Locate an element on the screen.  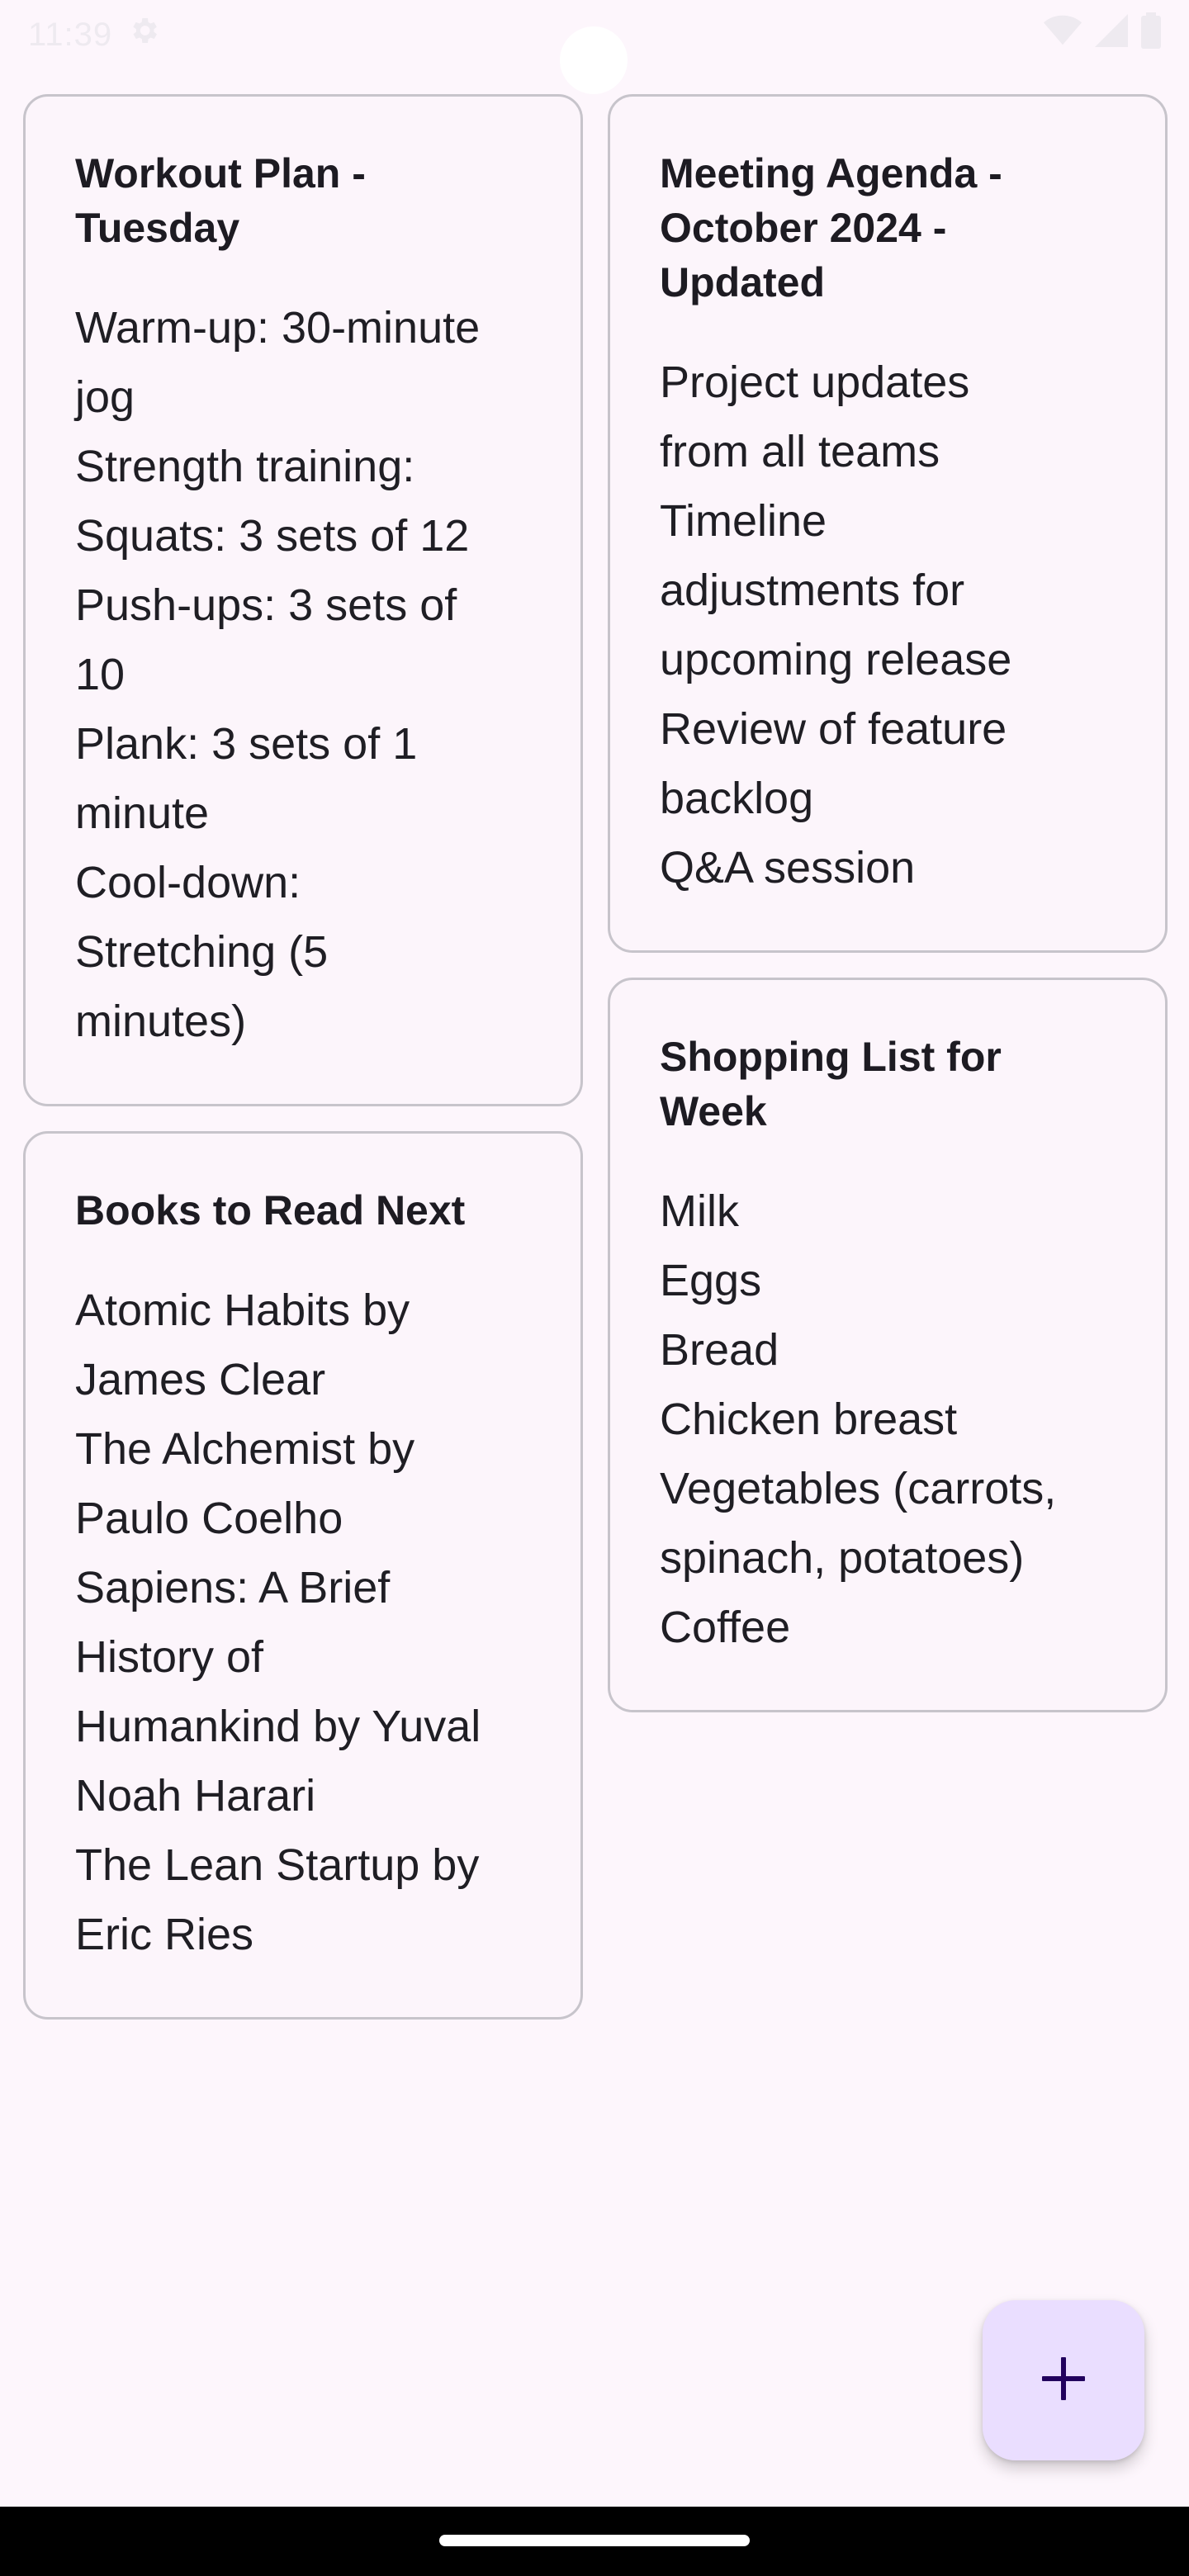
note-line: Atomic Habits by is located at coordinates (242, 1310).